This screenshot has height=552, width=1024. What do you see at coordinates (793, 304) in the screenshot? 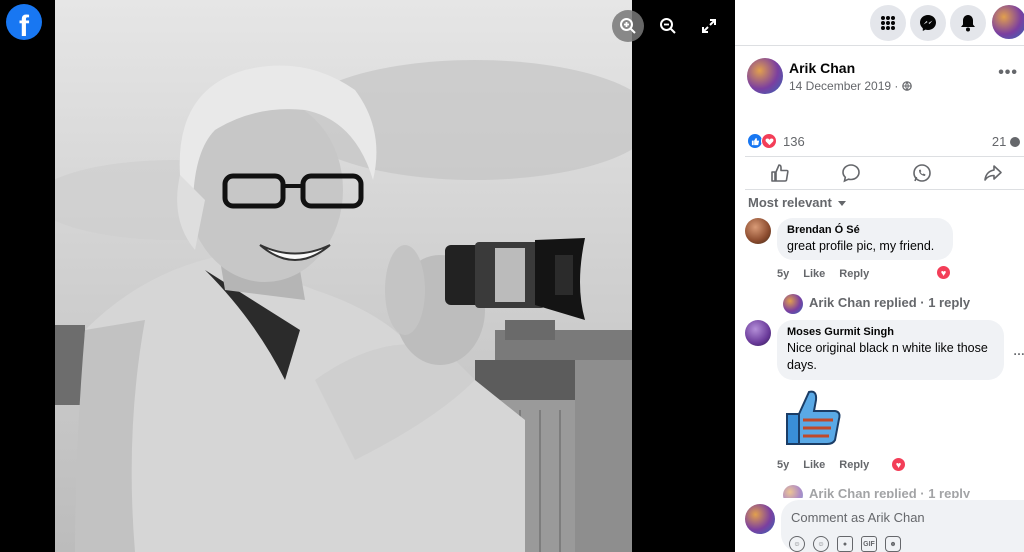
I see `replier-avatar` at bounding box center [793, 304].